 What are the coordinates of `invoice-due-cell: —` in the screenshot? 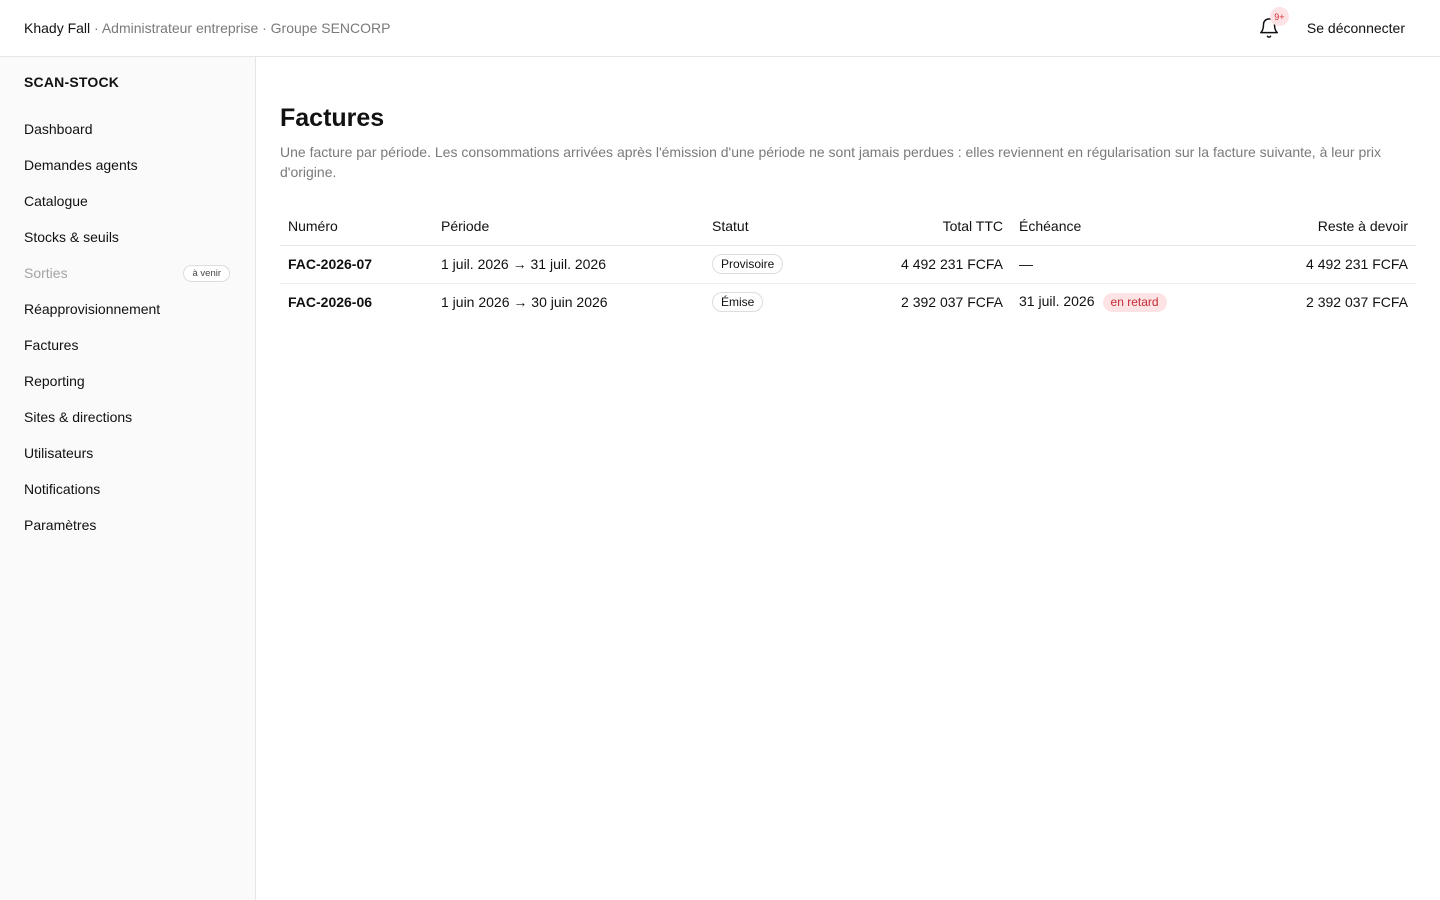 It's located at (1131, 264).